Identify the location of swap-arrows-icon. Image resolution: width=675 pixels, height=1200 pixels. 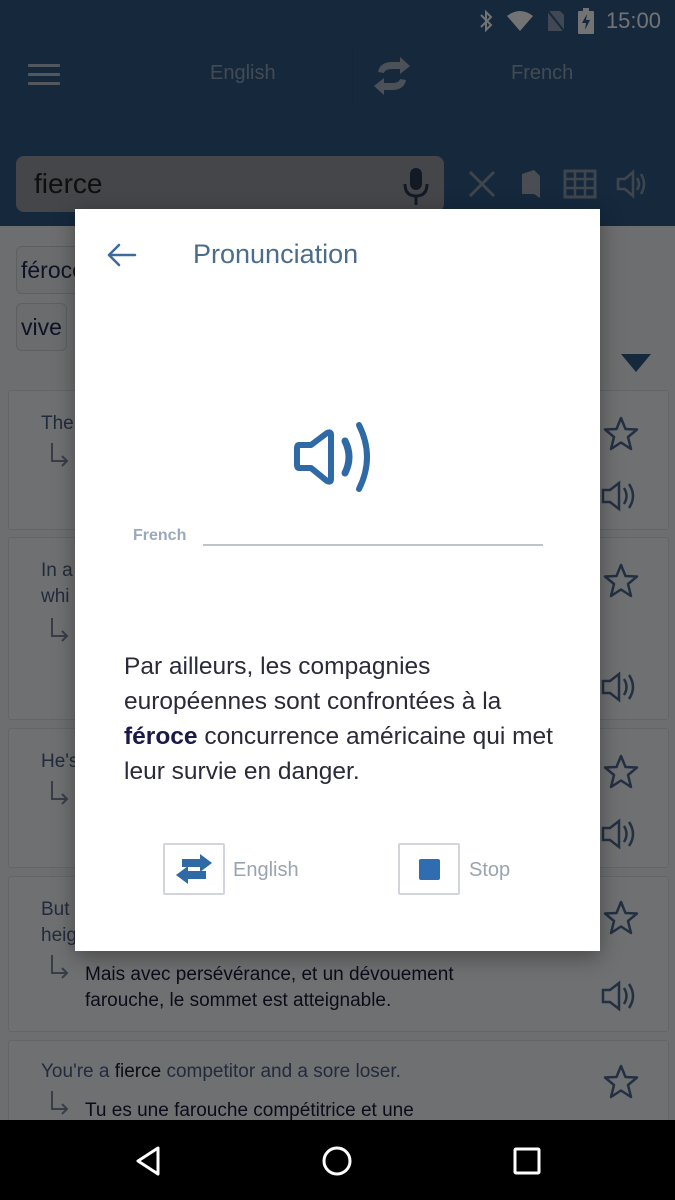
(194, 869).